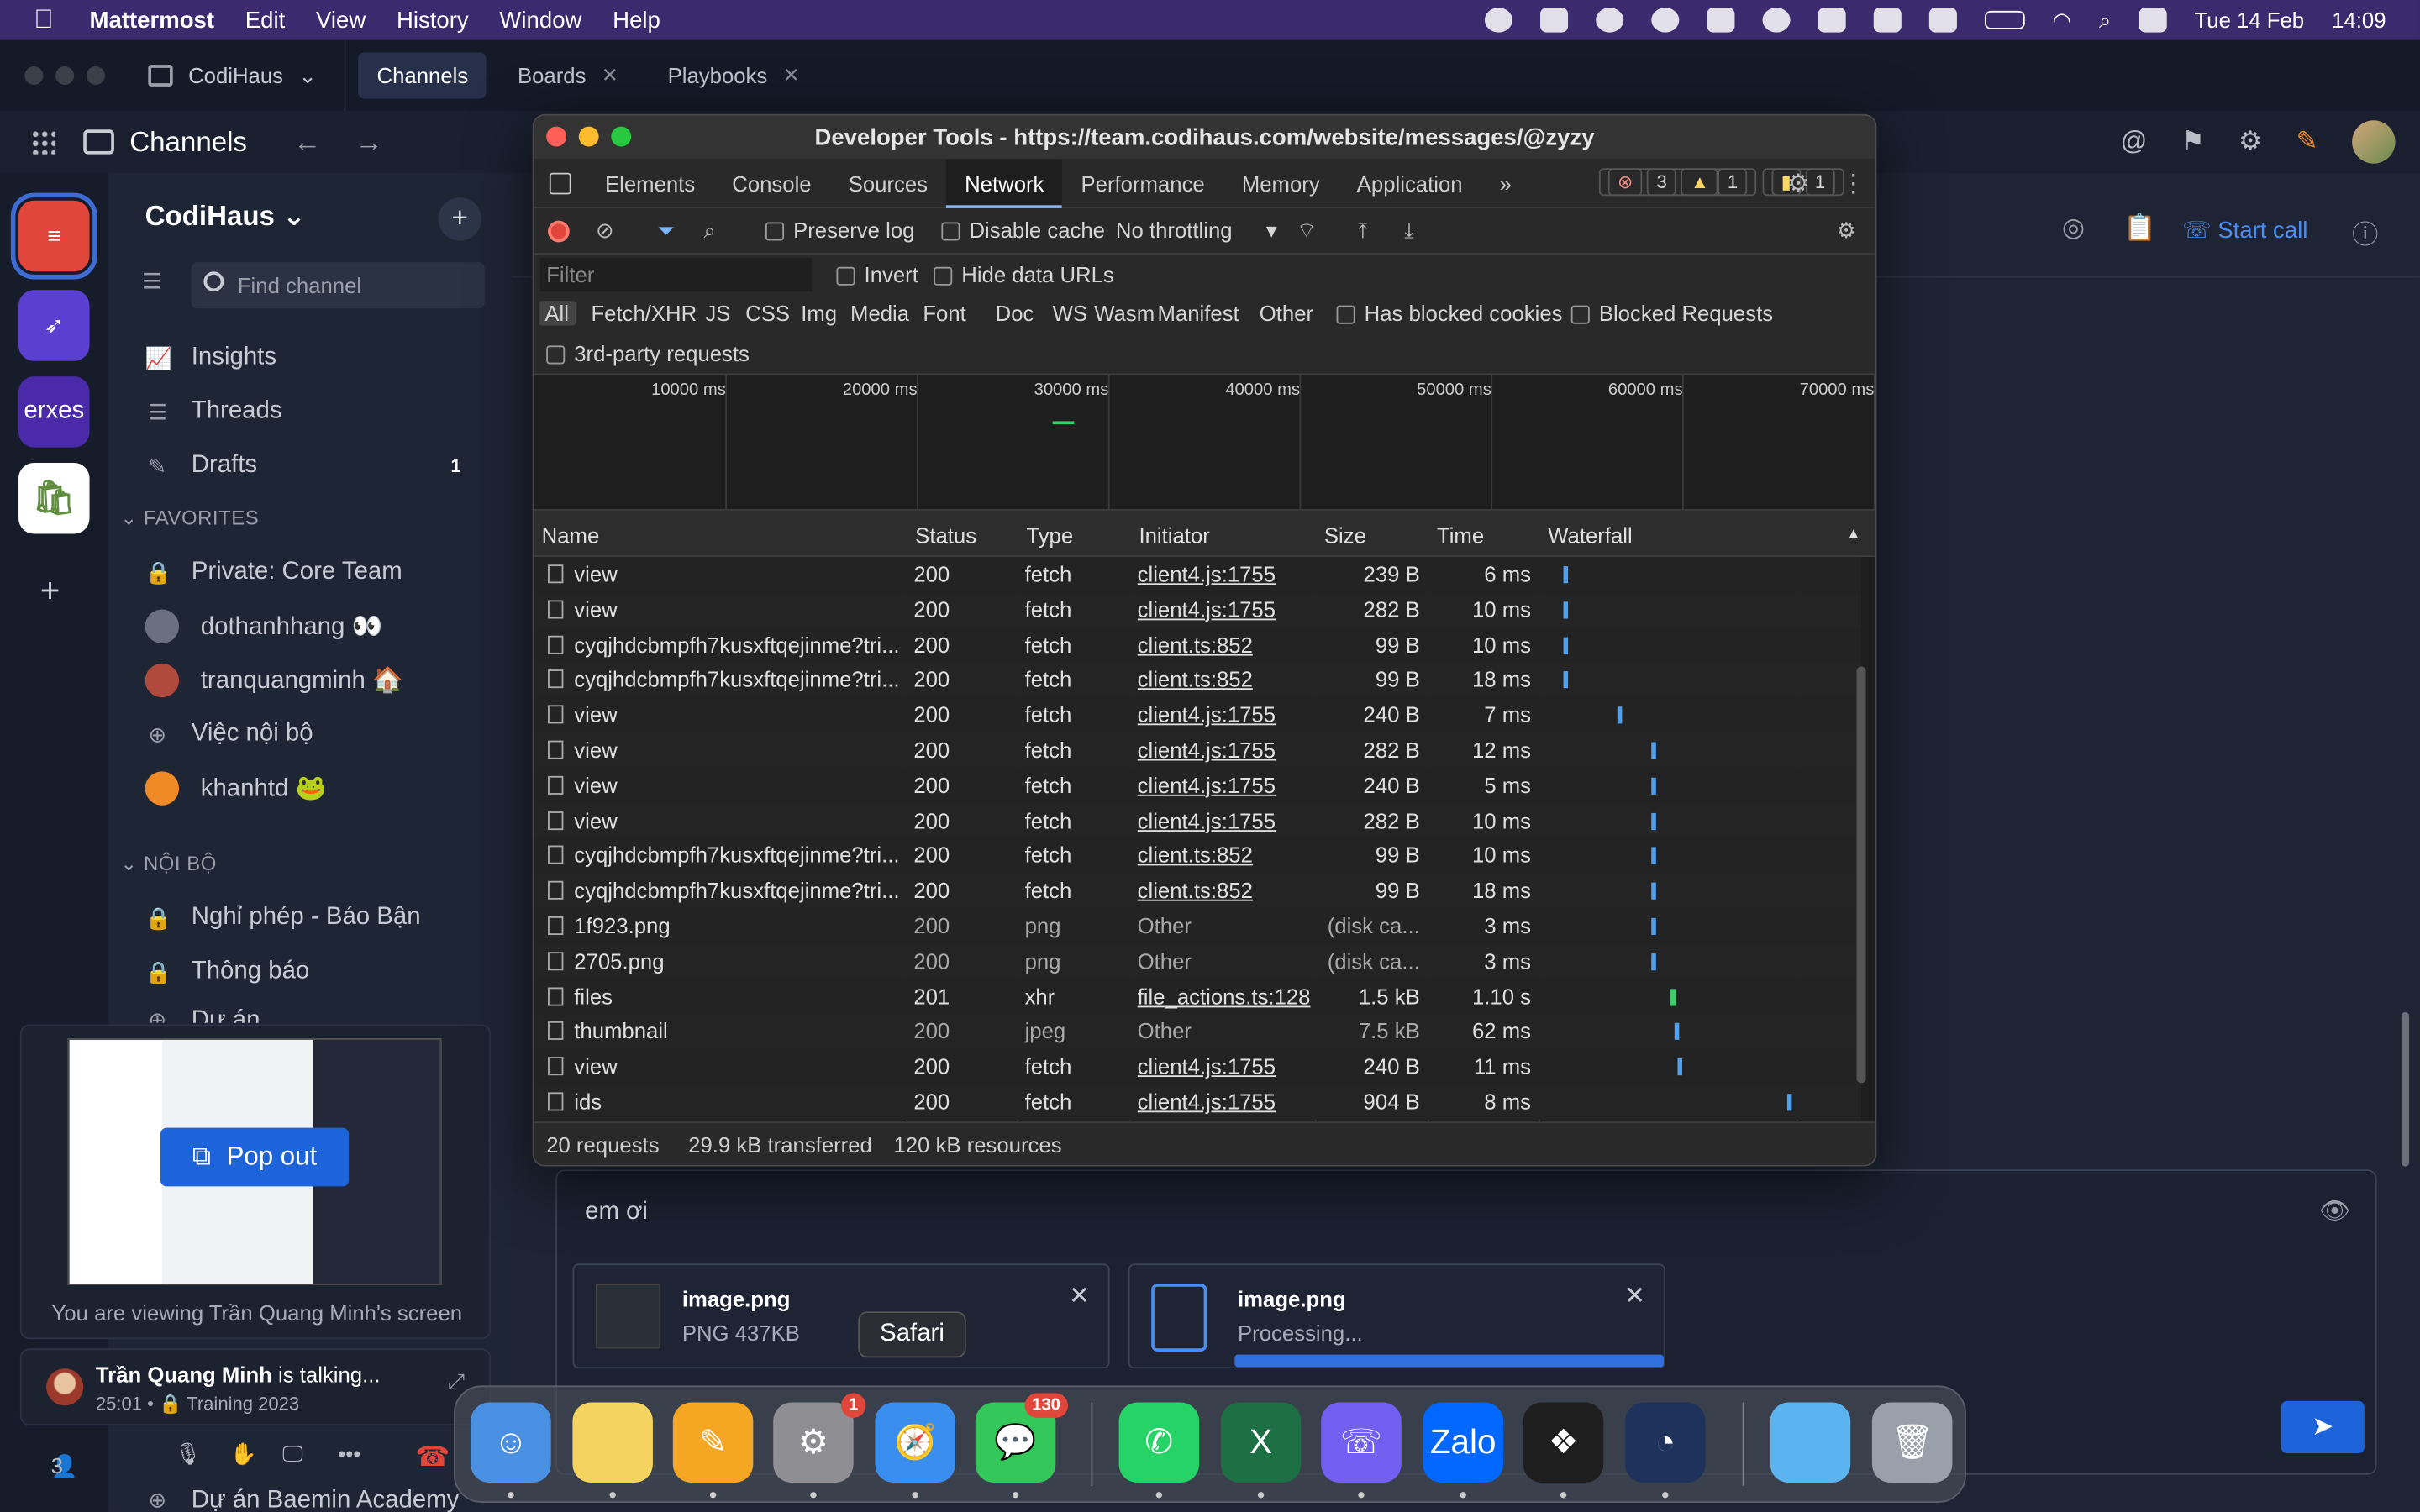 The height and width of the screenshot is (1512, 2420). What do you see at coordinates (1345, 535) in the screenshot?
I see `column-size: Size` at bounding box center [1345, 535].